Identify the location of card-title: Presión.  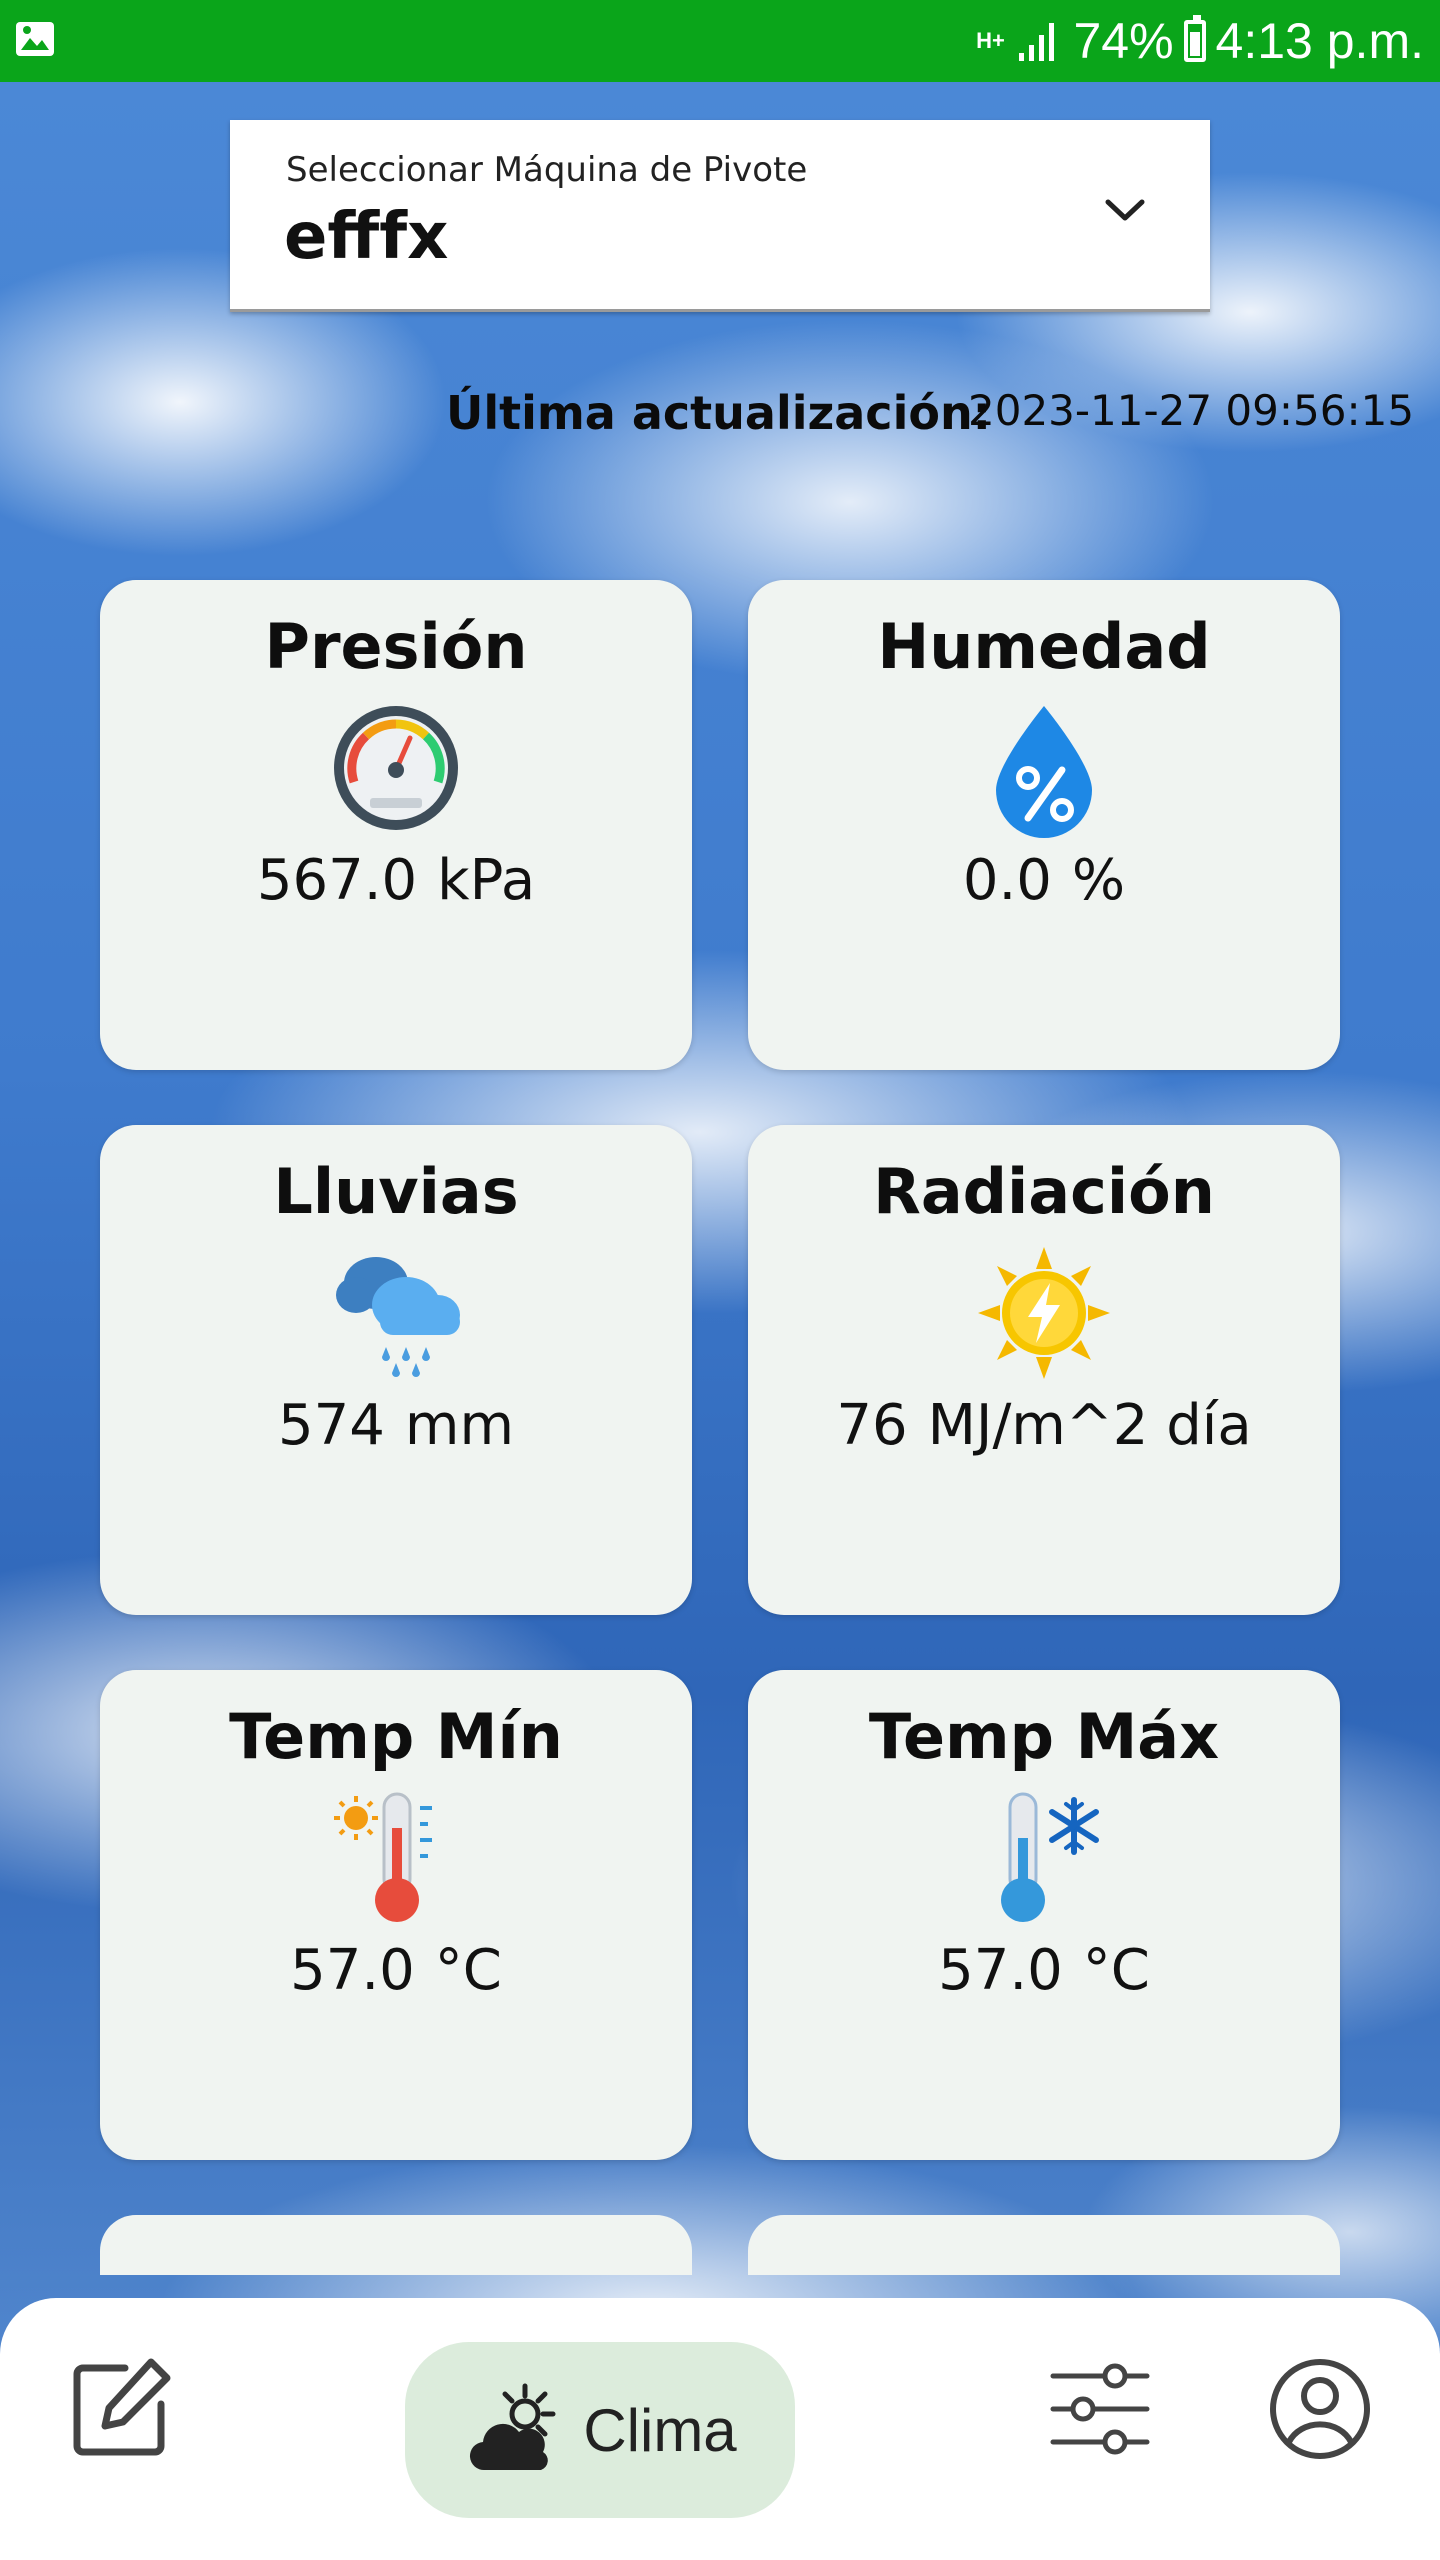
(396, 646).